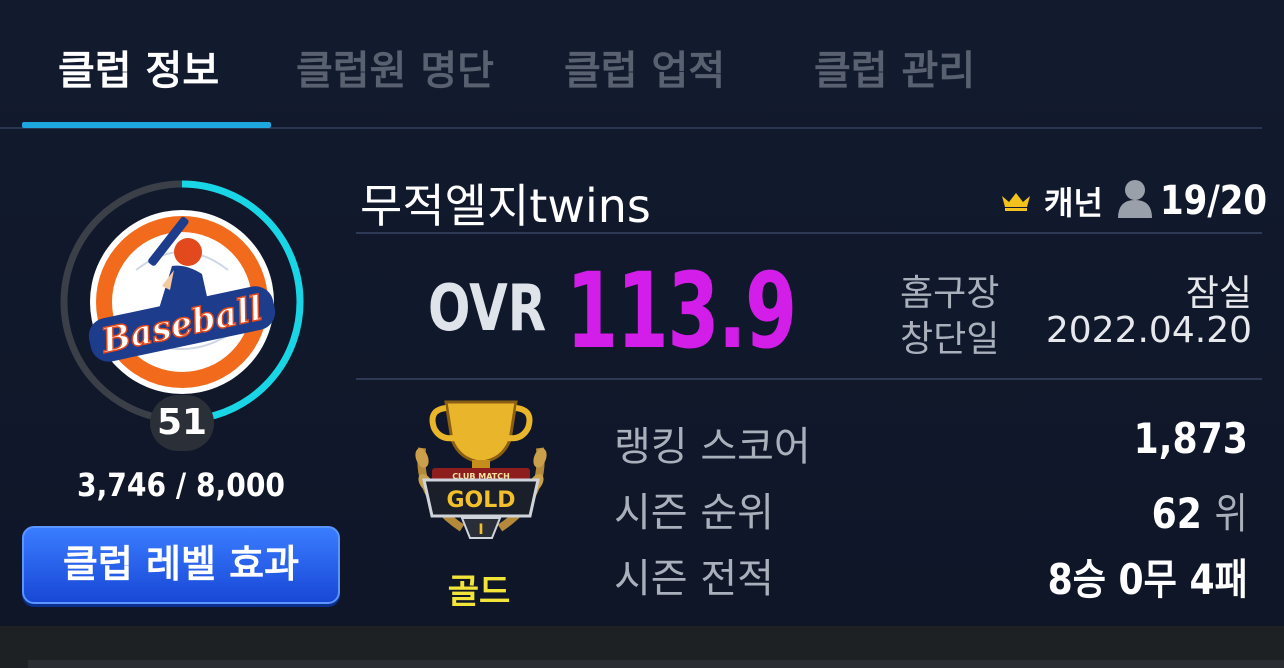  I want to click on ranking-score-value: 1,873, so click(1190, 438).